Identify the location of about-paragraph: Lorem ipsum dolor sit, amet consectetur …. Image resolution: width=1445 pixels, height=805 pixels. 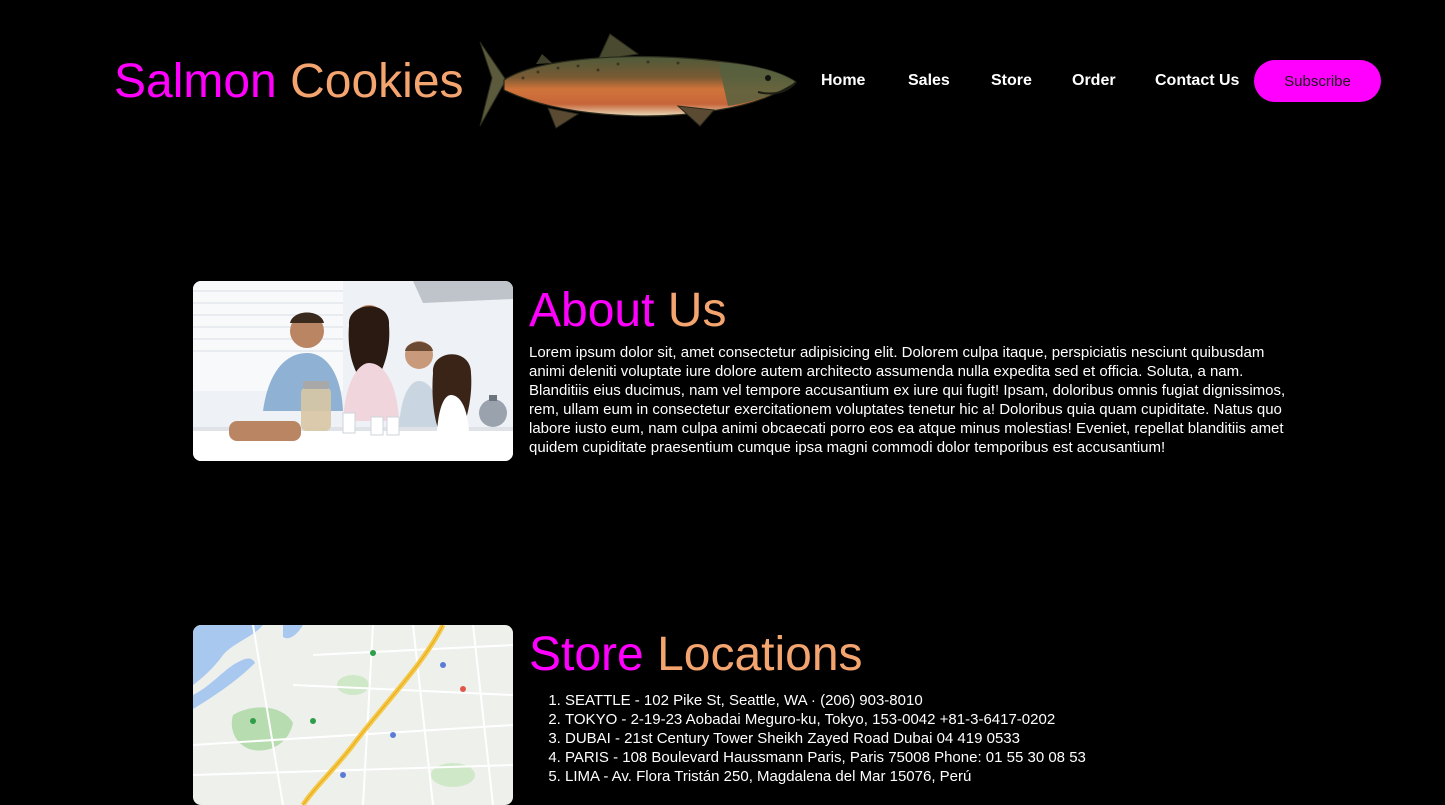
(907, 400).